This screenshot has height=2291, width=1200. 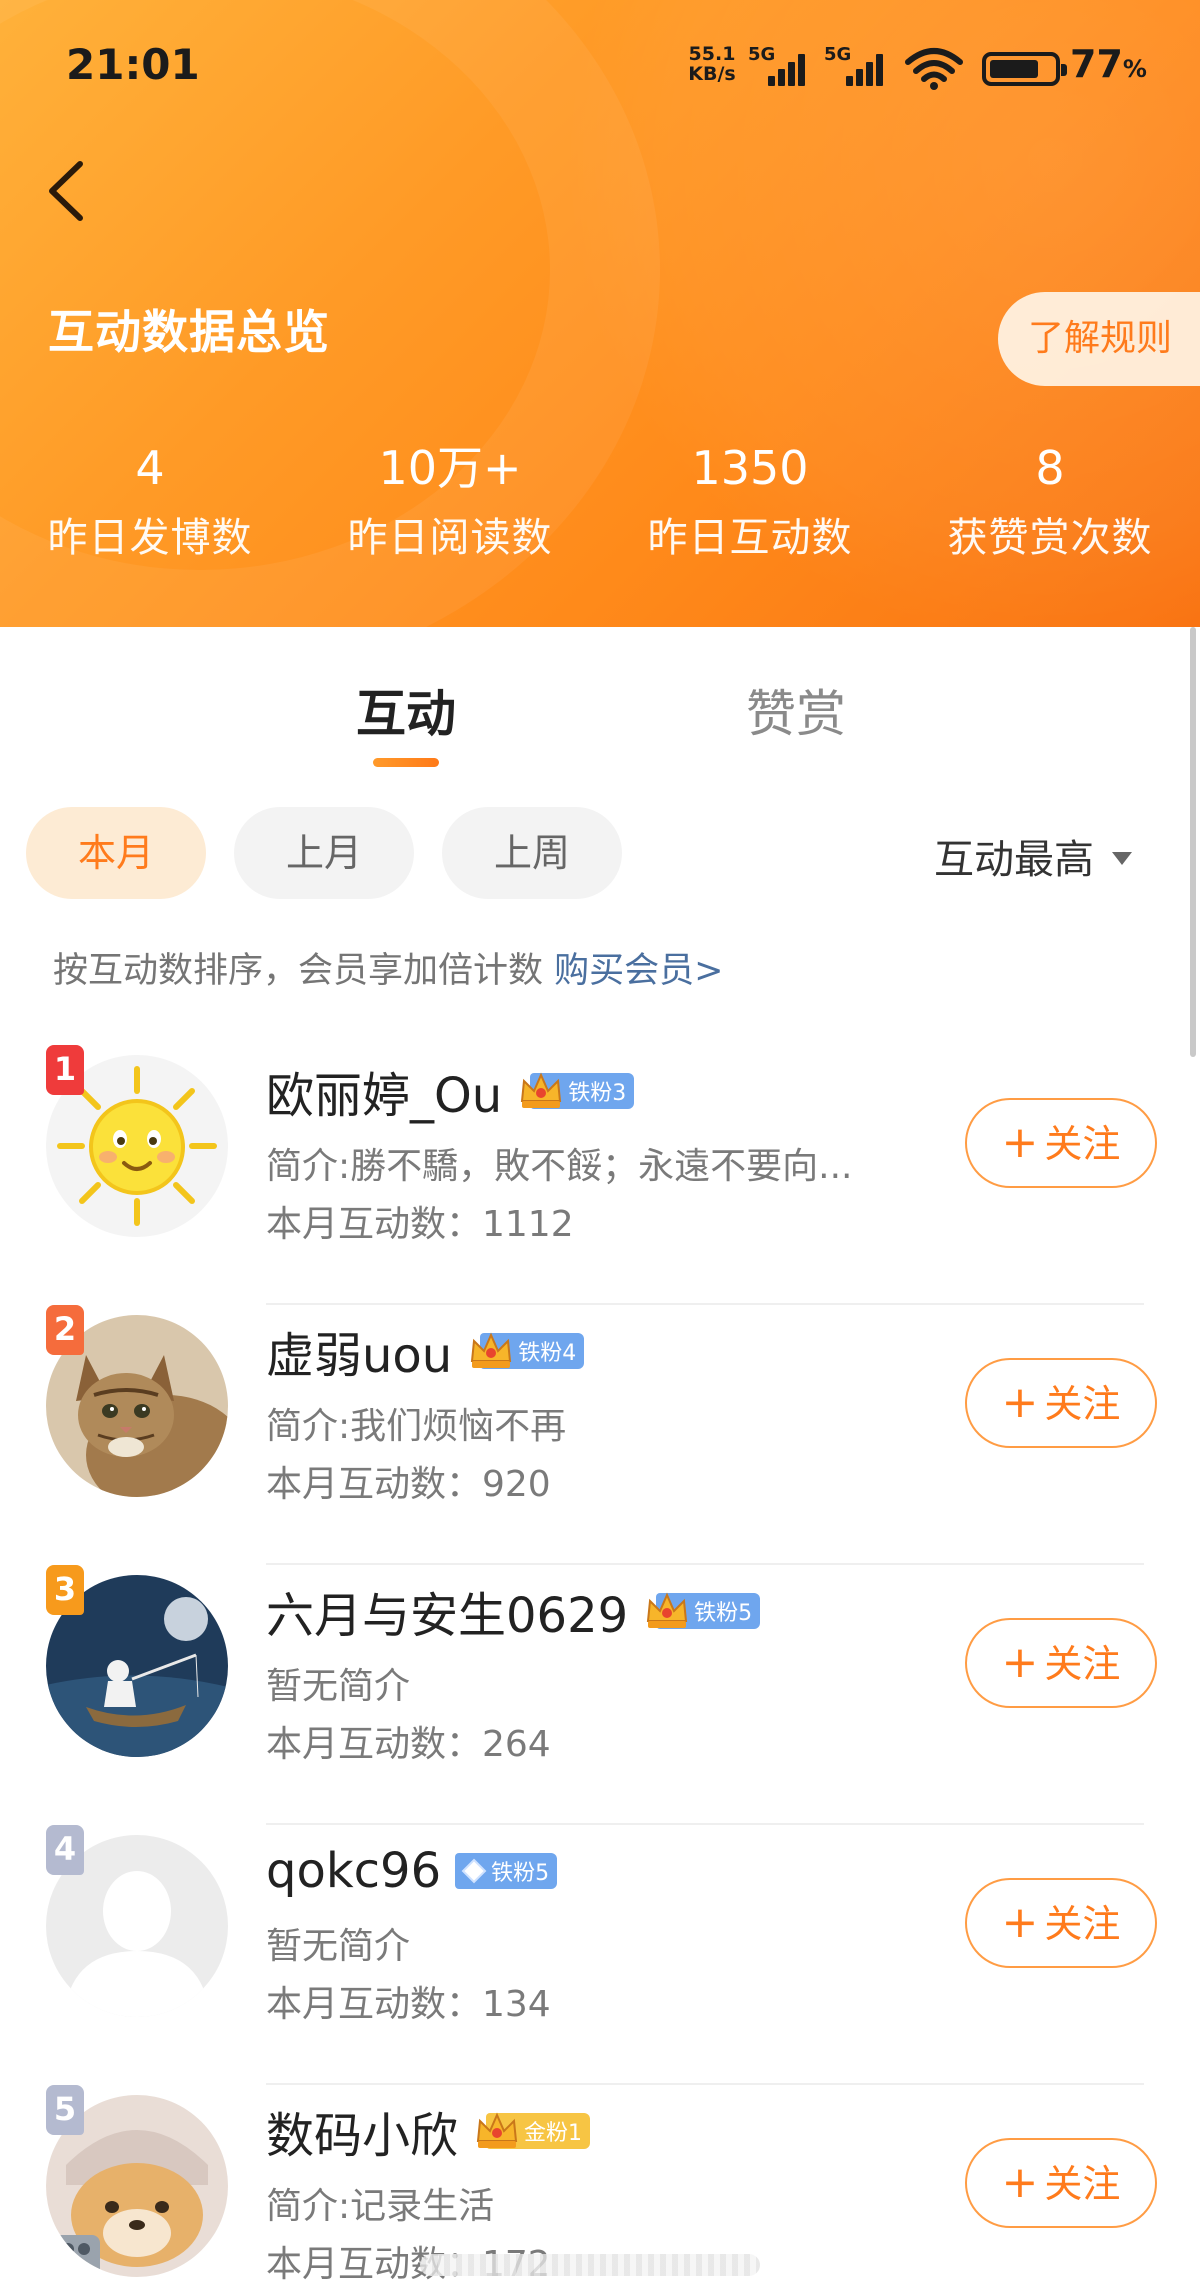 I want to click on sort-hint-text: 按互动数排序，会员享加倍计数, so click(x=304, y=971).